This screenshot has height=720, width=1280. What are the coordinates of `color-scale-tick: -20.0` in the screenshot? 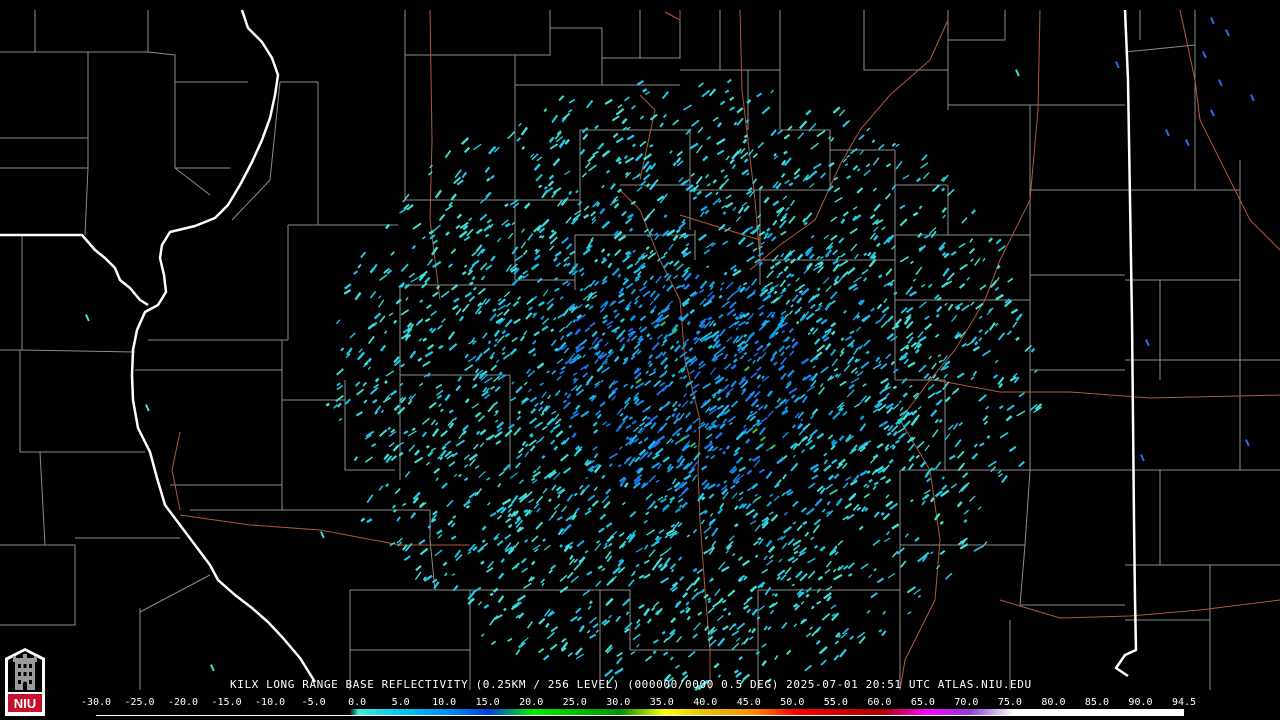 It's located at (183, 702).